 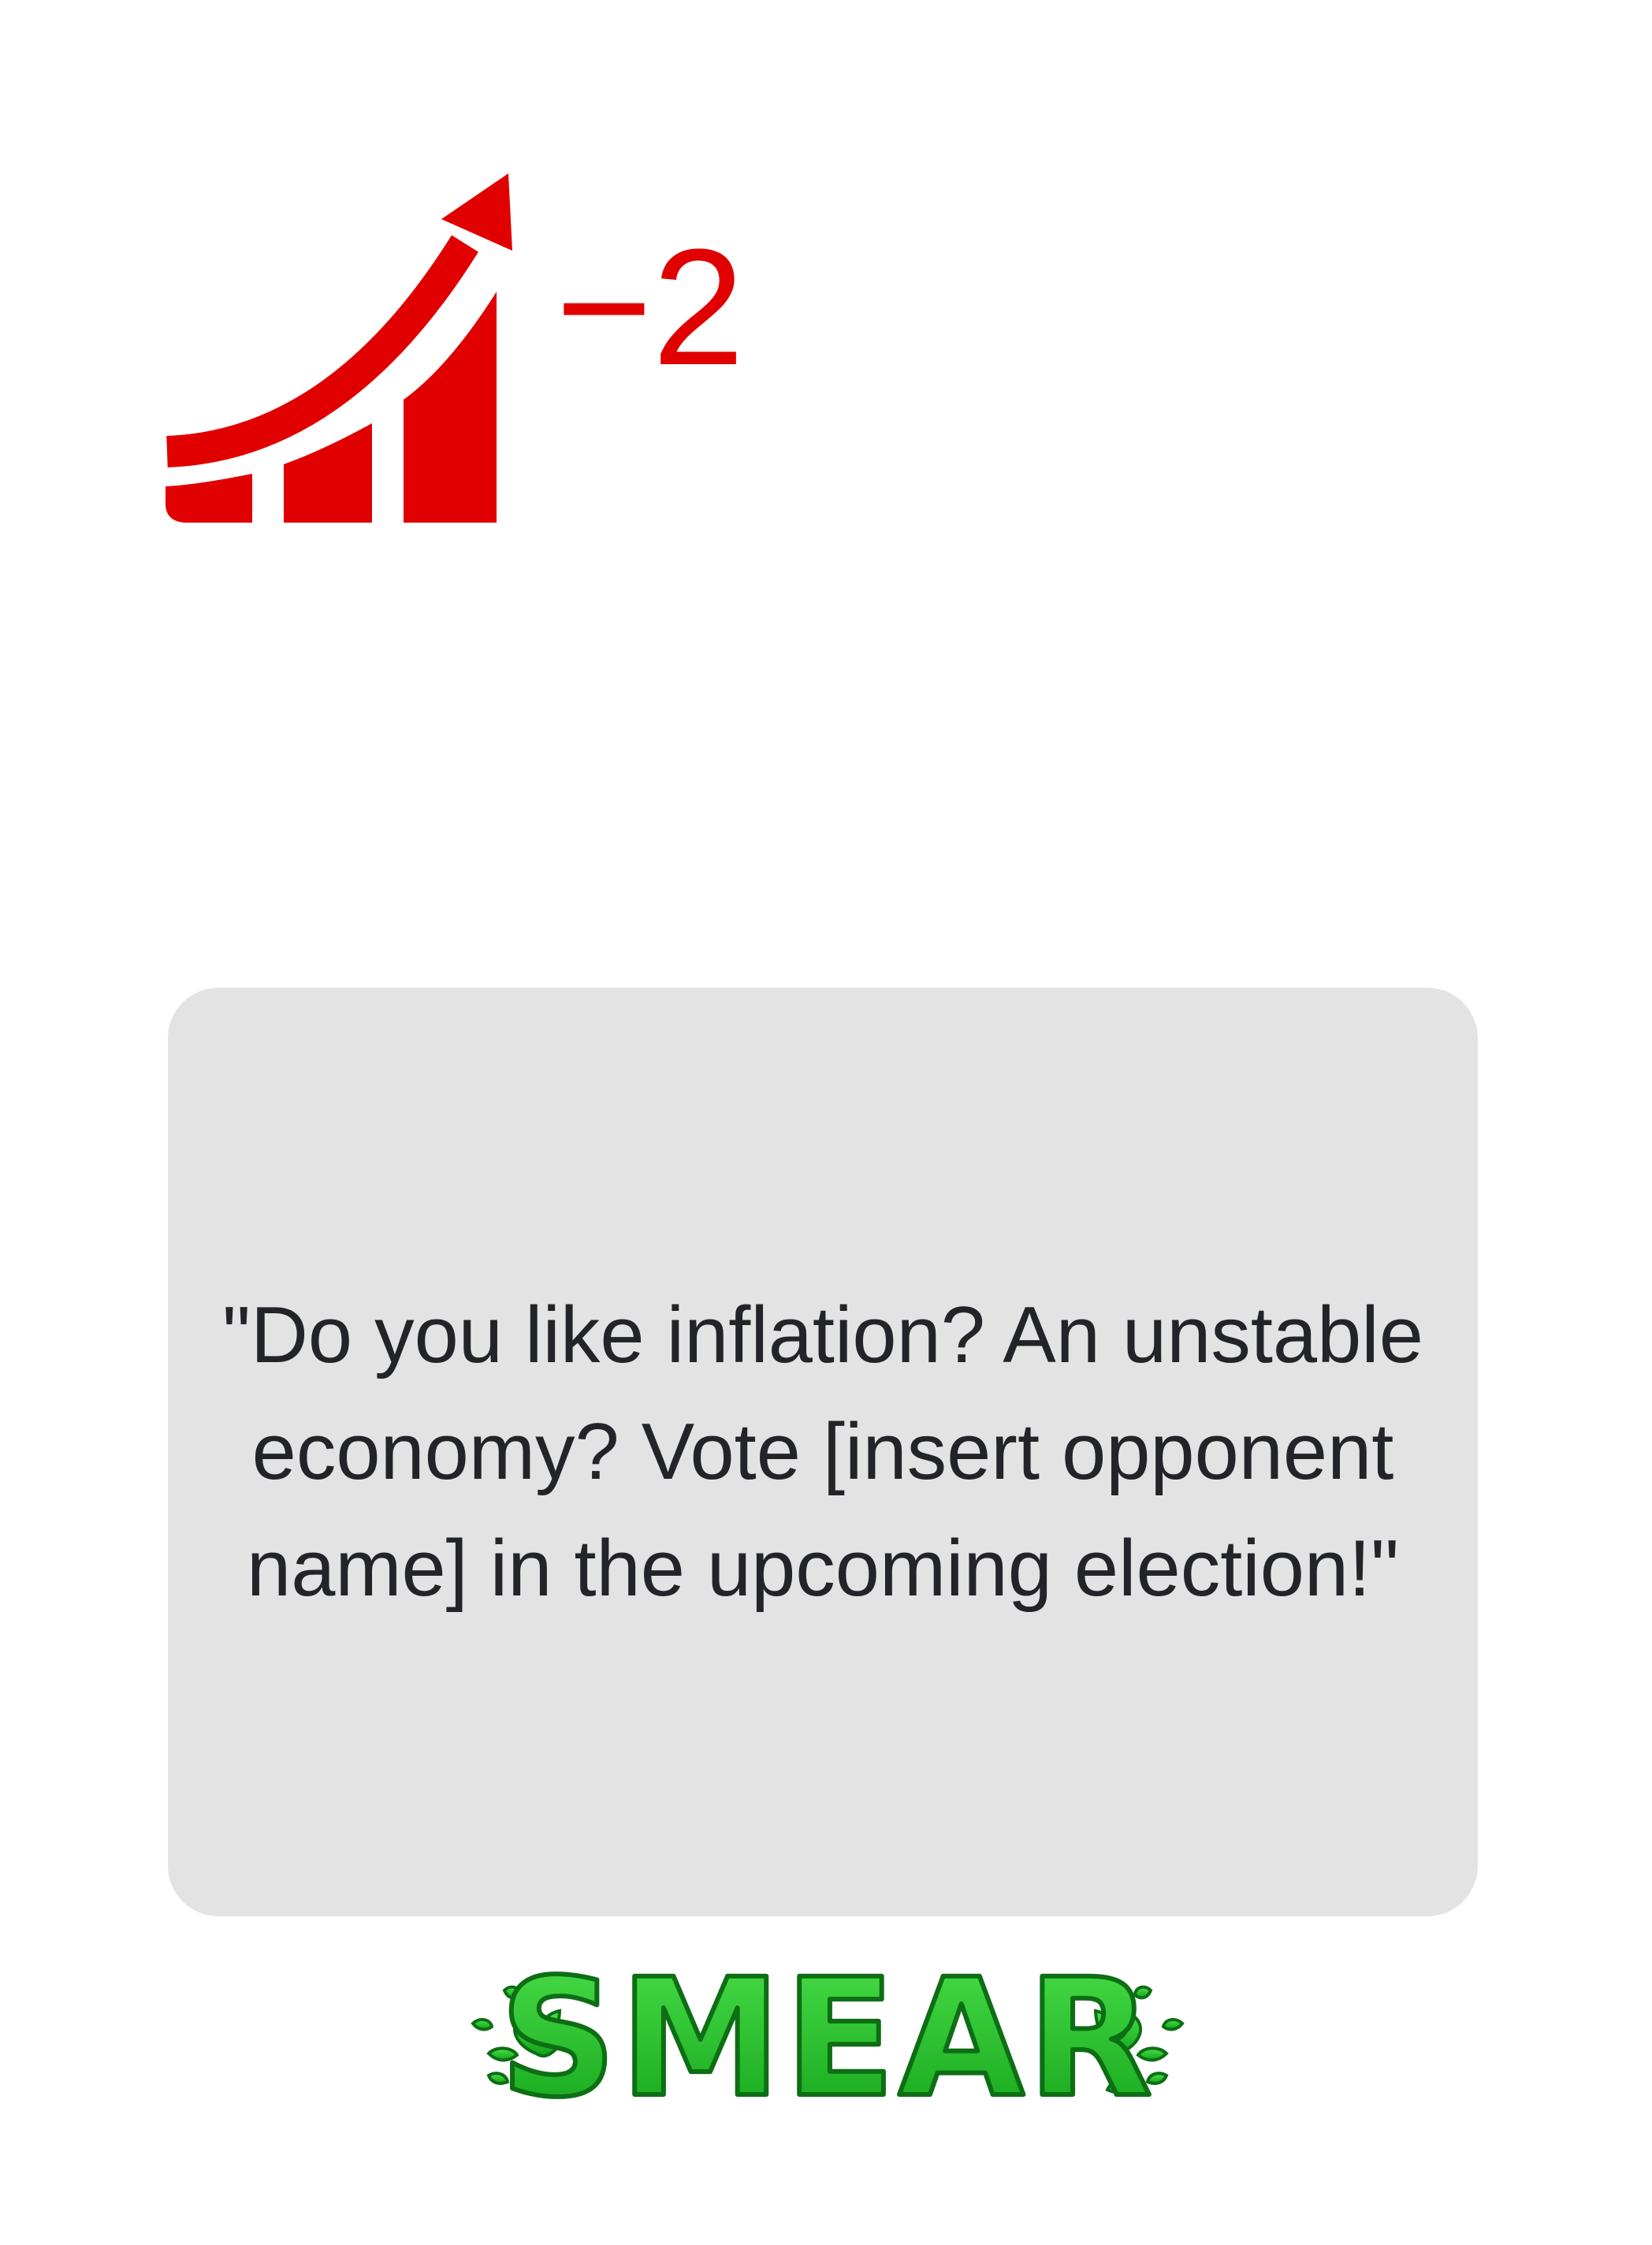 What do you see at coordinates (339, 348) in the screenshot?
I see `rising-chart-arrow-icon` at bounding box center [339, 348].